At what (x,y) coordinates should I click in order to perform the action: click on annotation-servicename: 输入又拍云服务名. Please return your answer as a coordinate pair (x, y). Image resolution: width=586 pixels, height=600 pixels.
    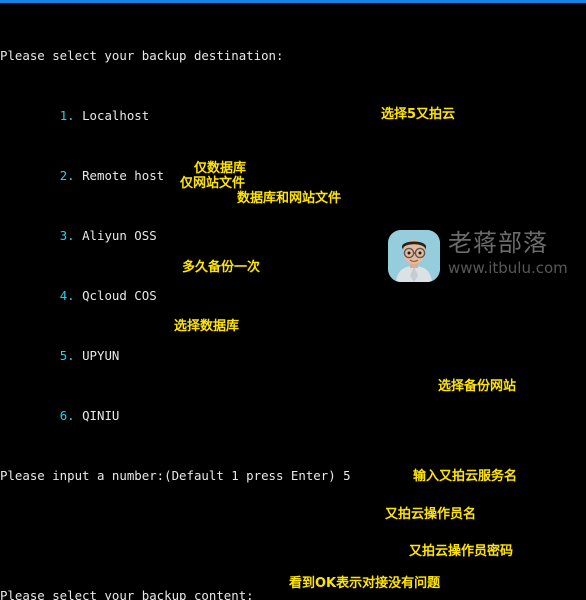
    Looking at the image, I should click on (465, 476).